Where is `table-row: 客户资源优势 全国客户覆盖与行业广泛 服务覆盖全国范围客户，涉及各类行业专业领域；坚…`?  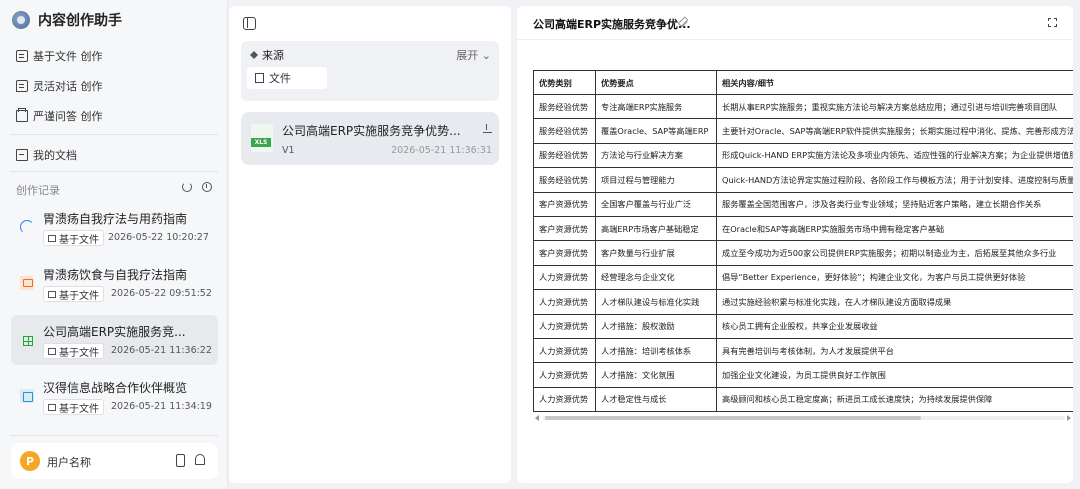 table-row: 客户资源优势 全国客户覆盖与行业广泛 服务覆盖全国范围客户，涉及各类行业专业领域；坚… is located at coordinates (803, 204).